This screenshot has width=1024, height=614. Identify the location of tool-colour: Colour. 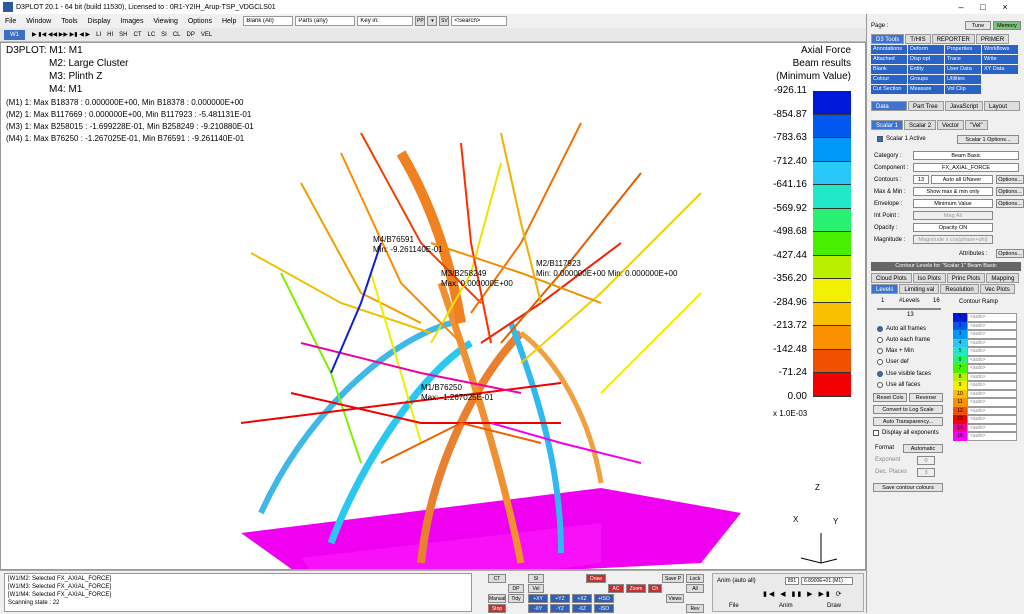
(889, 79).